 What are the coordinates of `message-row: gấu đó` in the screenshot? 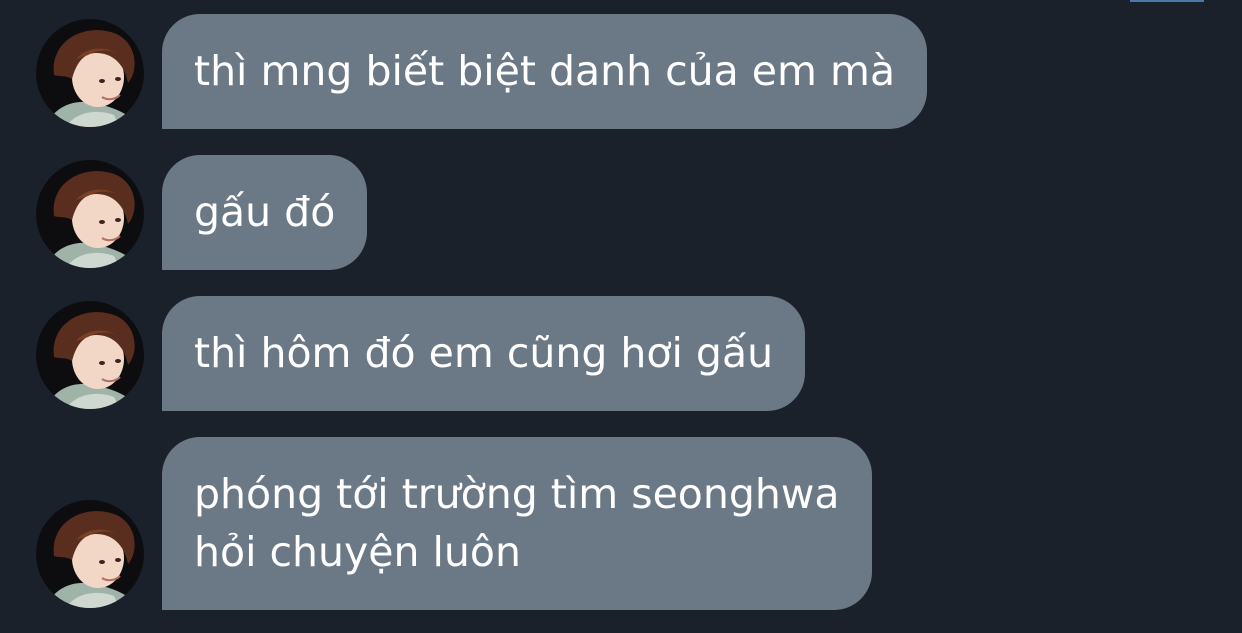 It's located at (202, 212).